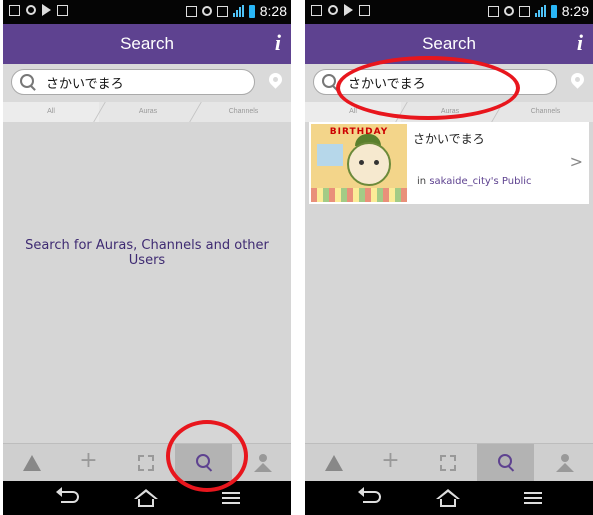 This screenshot has width=593, height=515. What do you see at coordinates (133, 82) in the screenshot?
I see `search-input: さかいでまろ` at bounding box center [133, 82].